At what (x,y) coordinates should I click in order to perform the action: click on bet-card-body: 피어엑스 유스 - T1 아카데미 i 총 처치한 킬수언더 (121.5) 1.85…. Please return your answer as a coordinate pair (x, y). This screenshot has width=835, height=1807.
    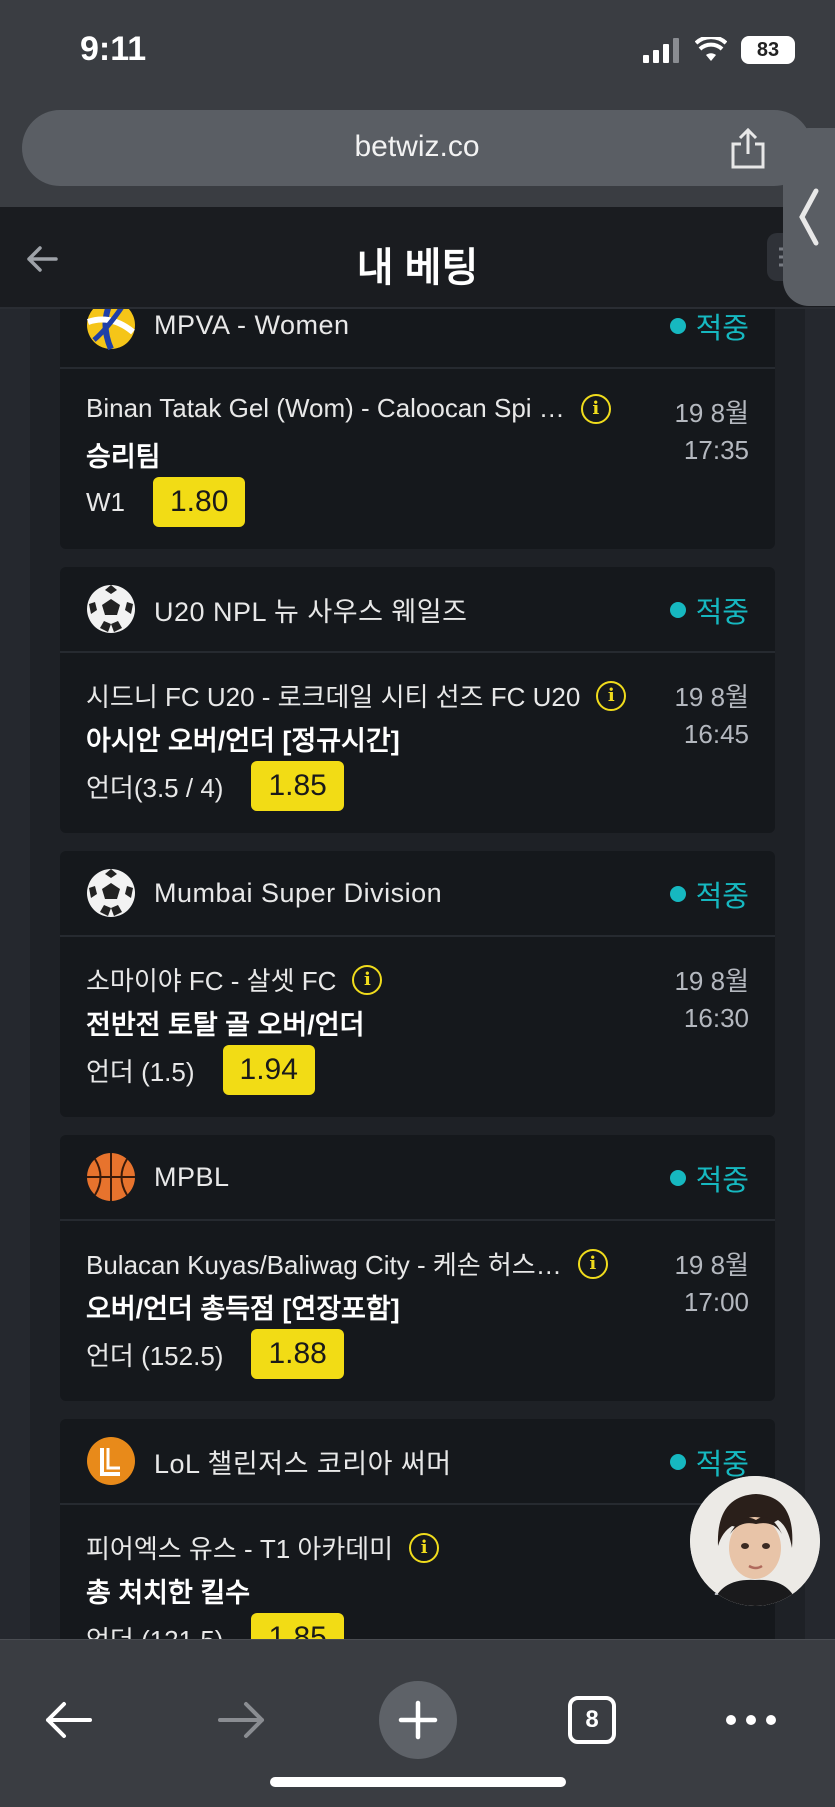
    Looking at the image, I should click on (417, 1572).